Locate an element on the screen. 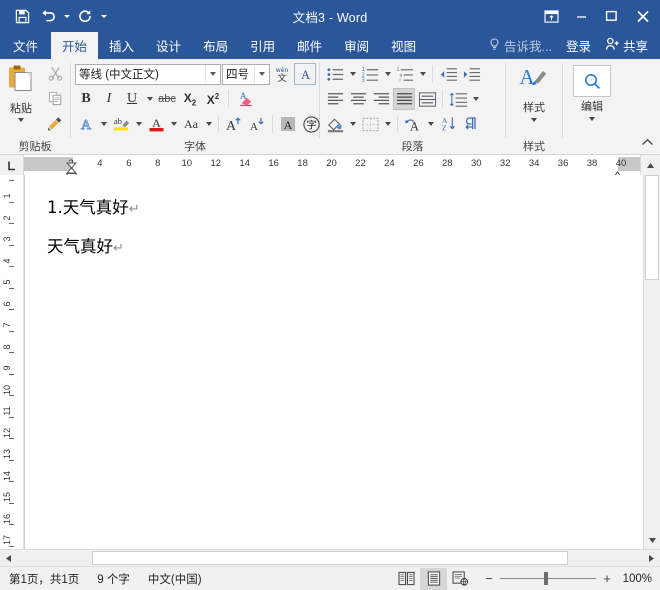 The width and height of the screenshot is (660, 590). left-indent-marker is located at coordinates (71, 171).